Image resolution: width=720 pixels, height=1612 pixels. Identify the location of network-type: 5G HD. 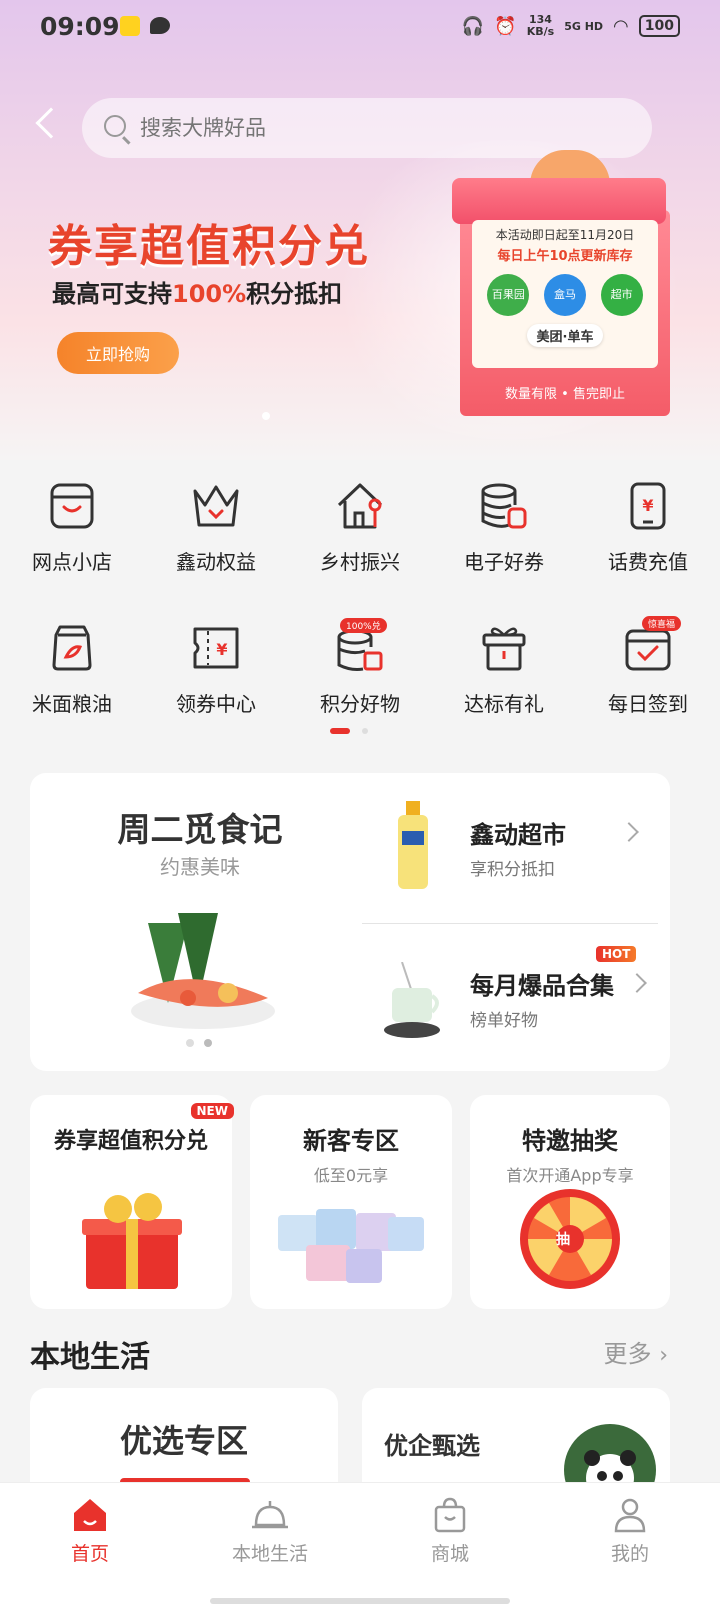
(584, 26).